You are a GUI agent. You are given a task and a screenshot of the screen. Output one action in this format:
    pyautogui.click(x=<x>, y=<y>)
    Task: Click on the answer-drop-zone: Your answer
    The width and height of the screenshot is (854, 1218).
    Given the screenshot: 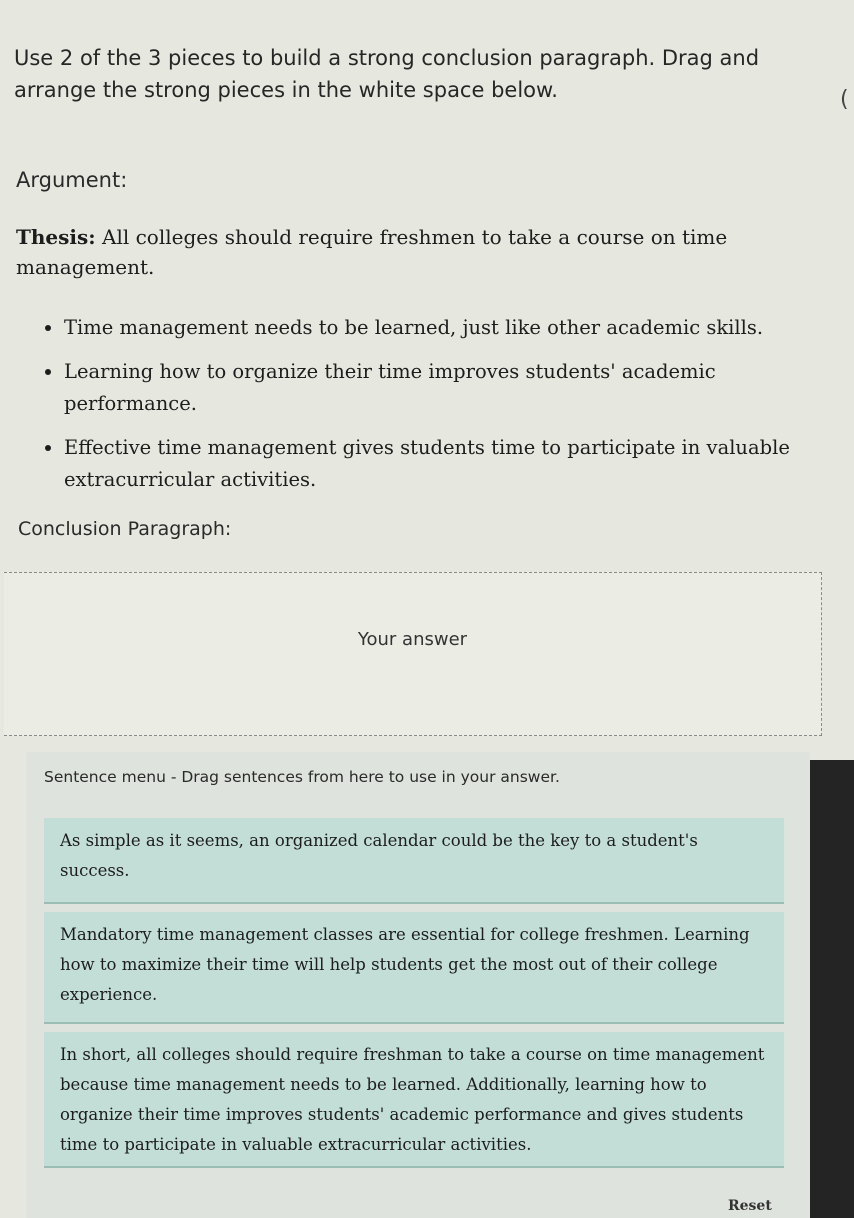 What is the action you would take?
    pyautogui.click(x=413, y=654)
    